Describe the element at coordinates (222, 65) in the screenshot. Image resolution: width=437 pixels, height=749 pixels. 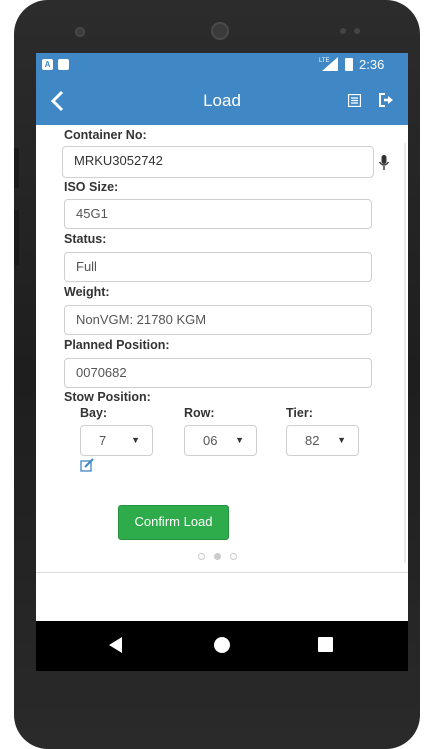
I see `status-bar: A LTE 2:36` at that location.